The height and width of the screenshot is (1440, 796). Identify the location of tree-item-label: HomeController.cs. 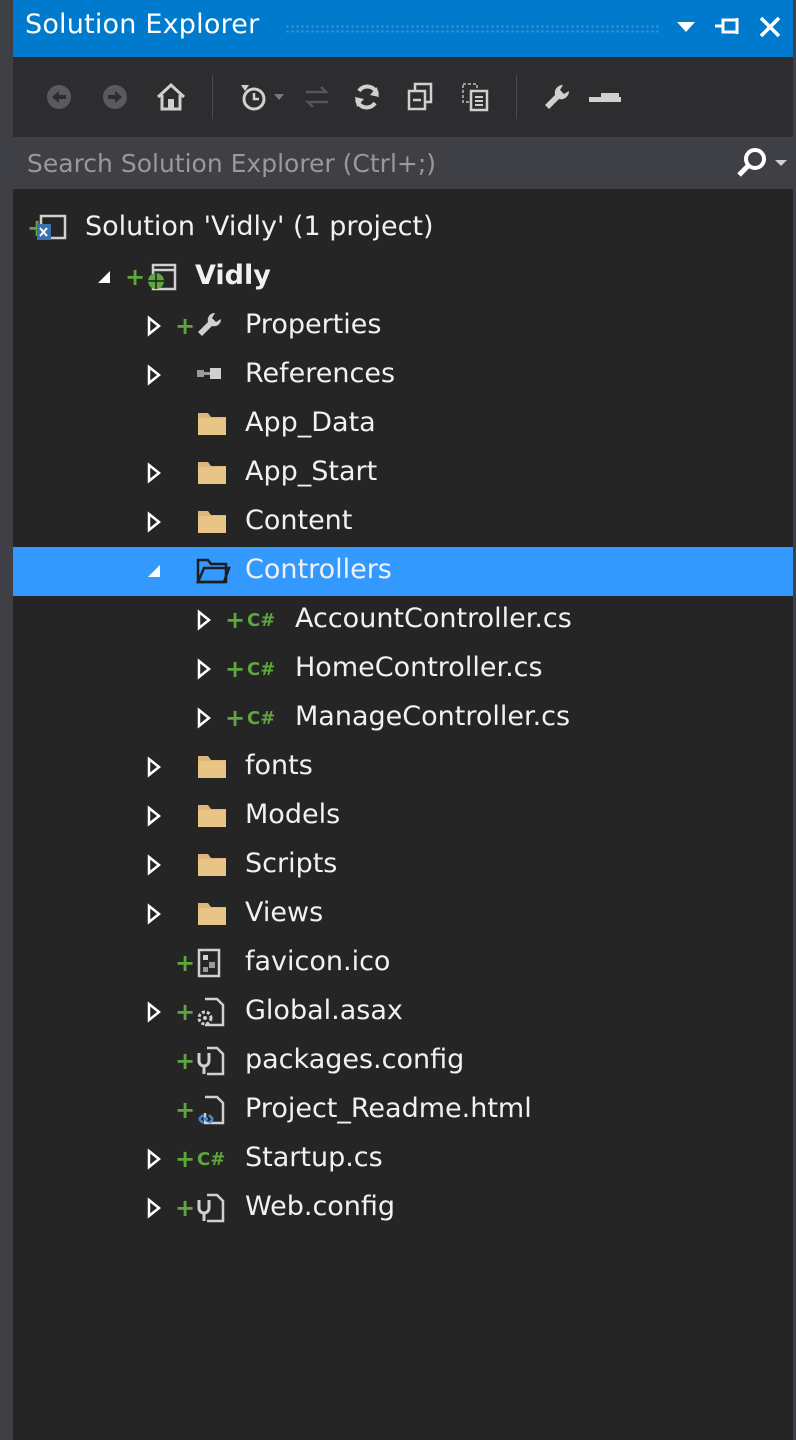
(419, 667).